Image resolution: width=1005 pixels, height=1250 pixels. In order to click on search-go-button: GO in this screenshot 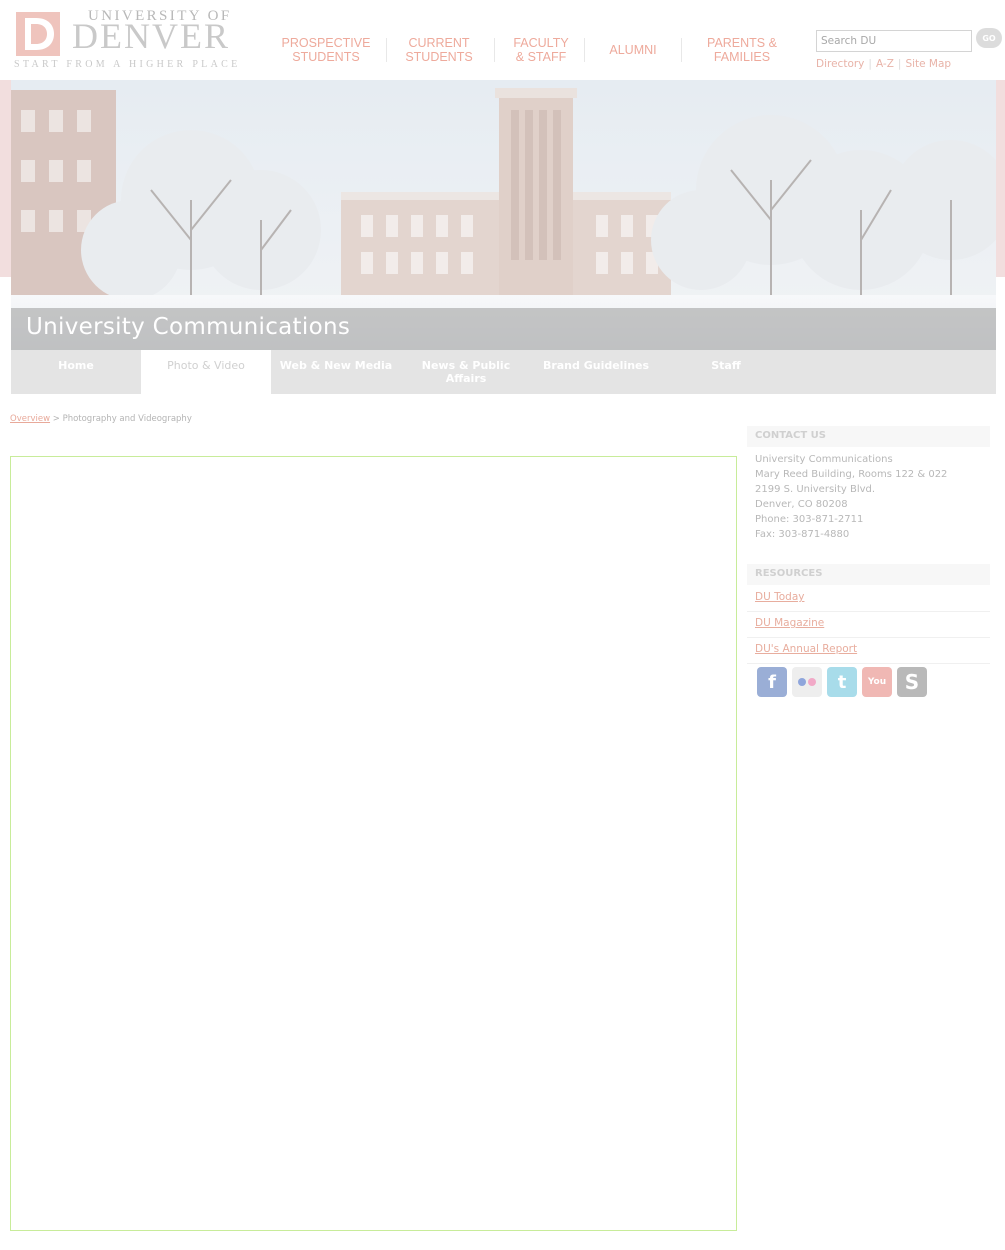, I will do `click(989, 38)`.